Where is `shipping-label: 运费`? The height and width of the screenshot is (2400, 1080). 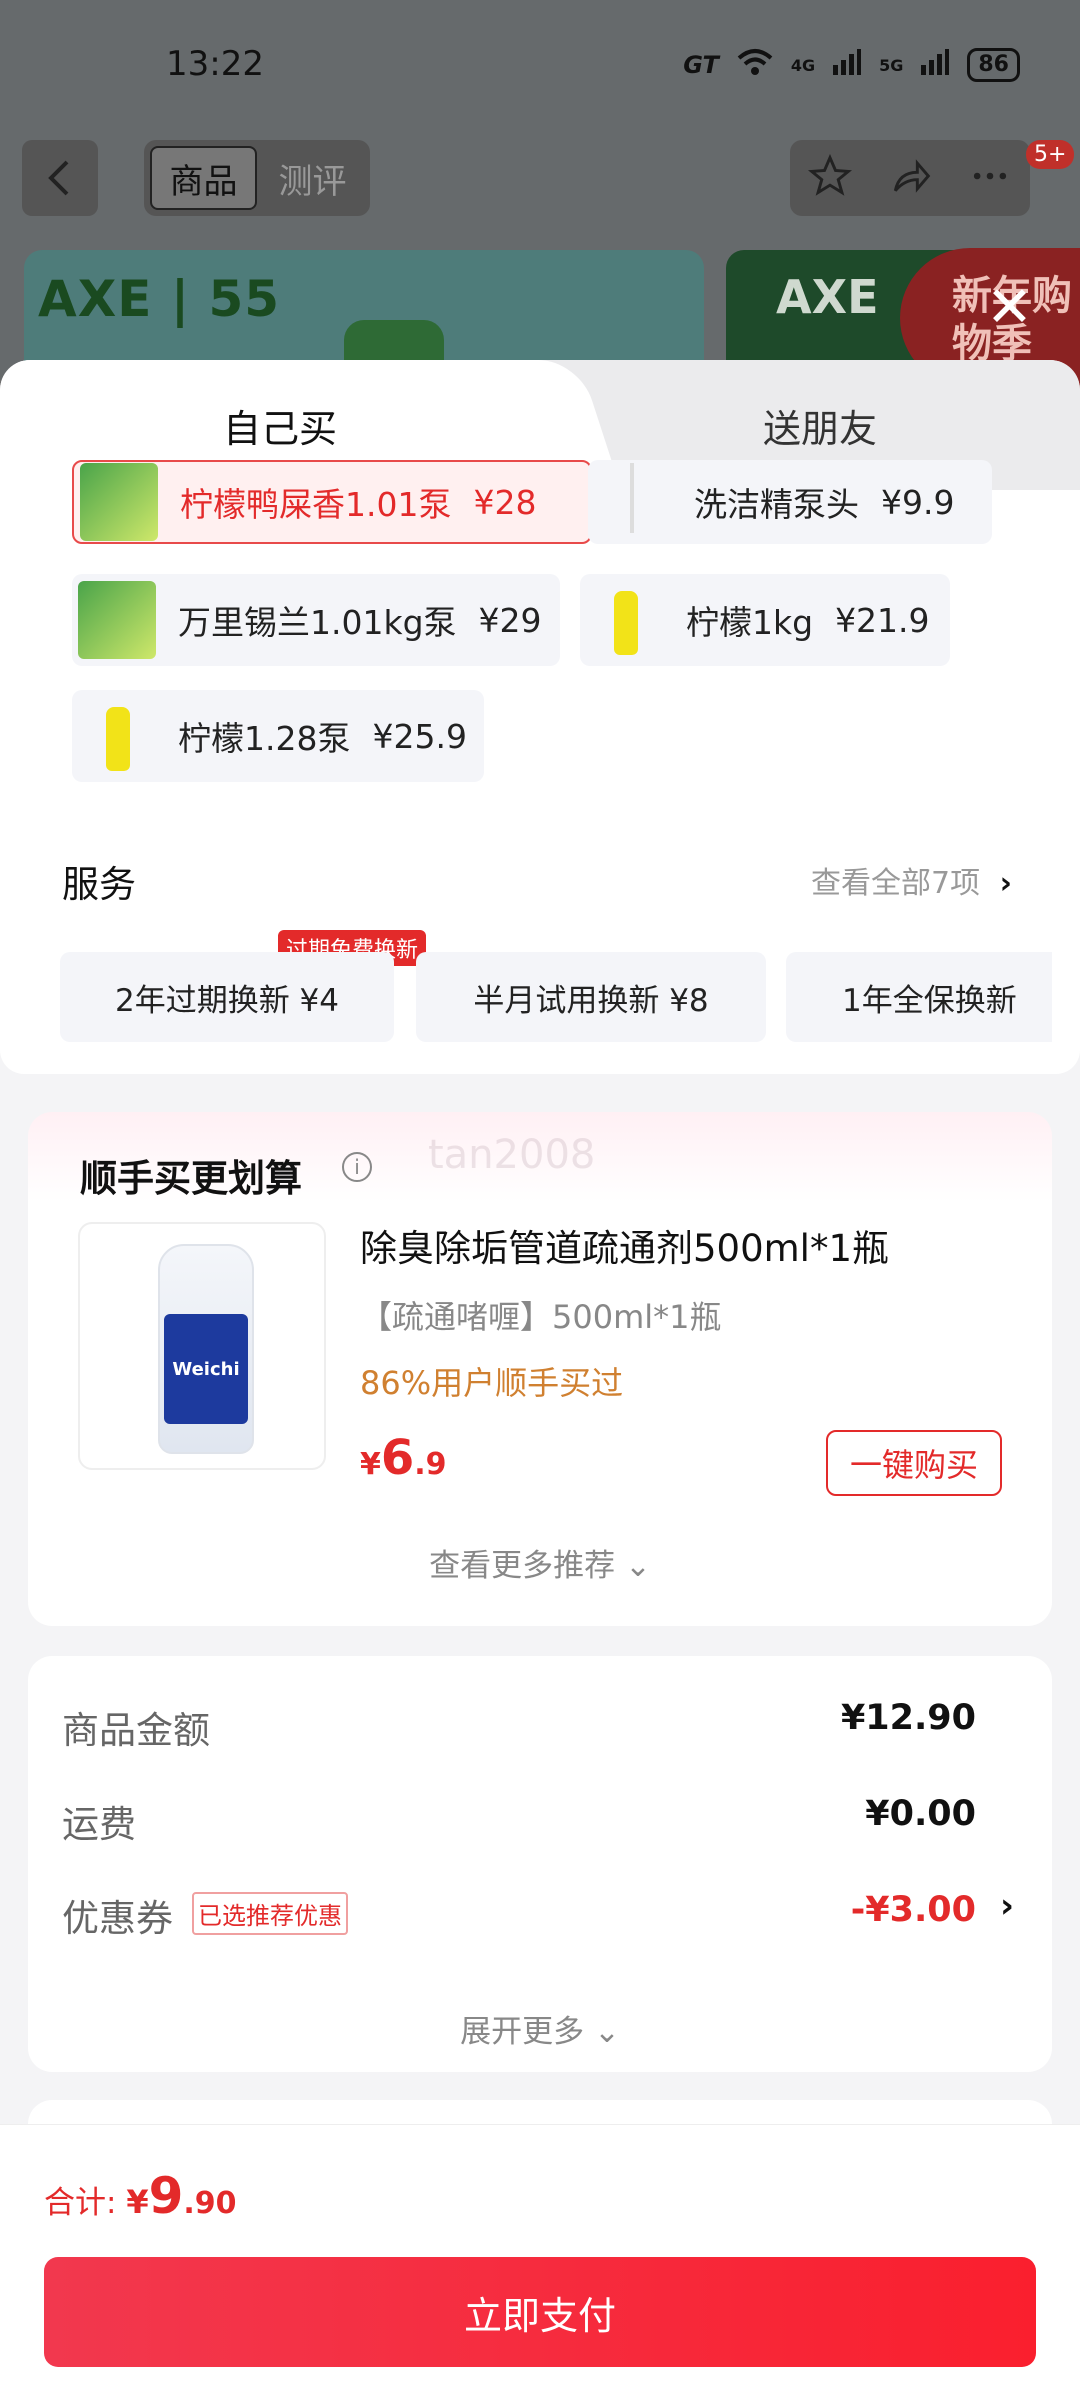 shipping-label: 运费 is located at coordinates (99, 1824).